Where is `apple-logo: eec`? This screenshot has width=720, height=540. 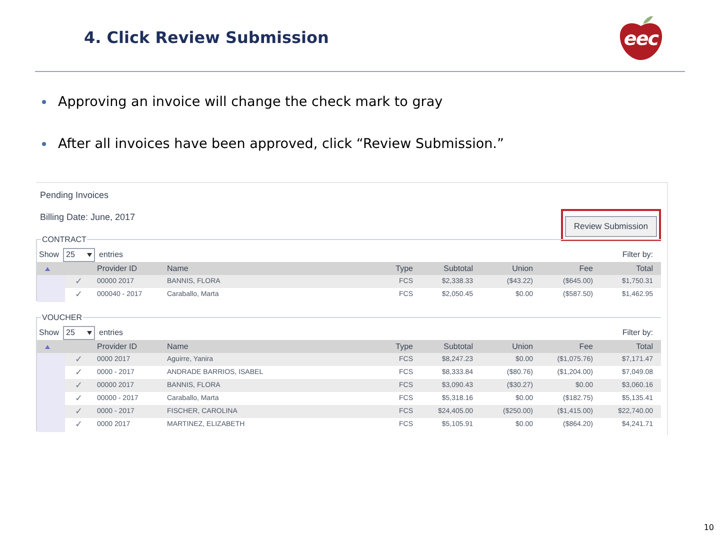
apple-logo: eec is located at coordinates (641, 39).